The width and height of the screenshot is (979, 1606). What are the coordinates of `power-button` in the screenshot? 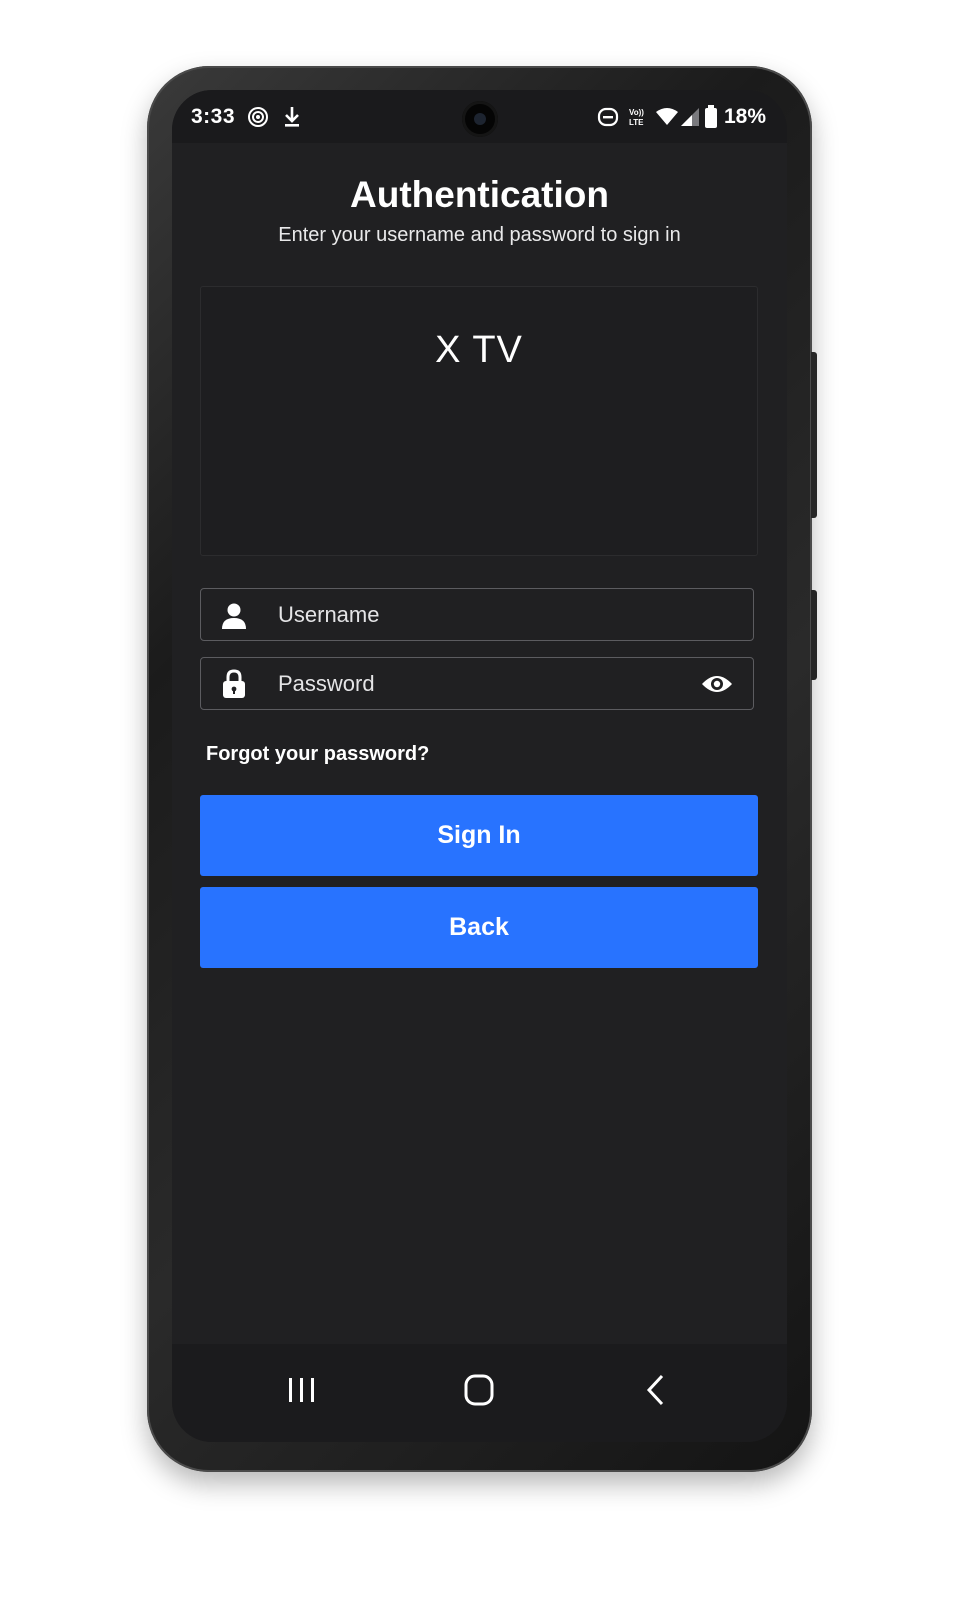 It's located at (814, 435).